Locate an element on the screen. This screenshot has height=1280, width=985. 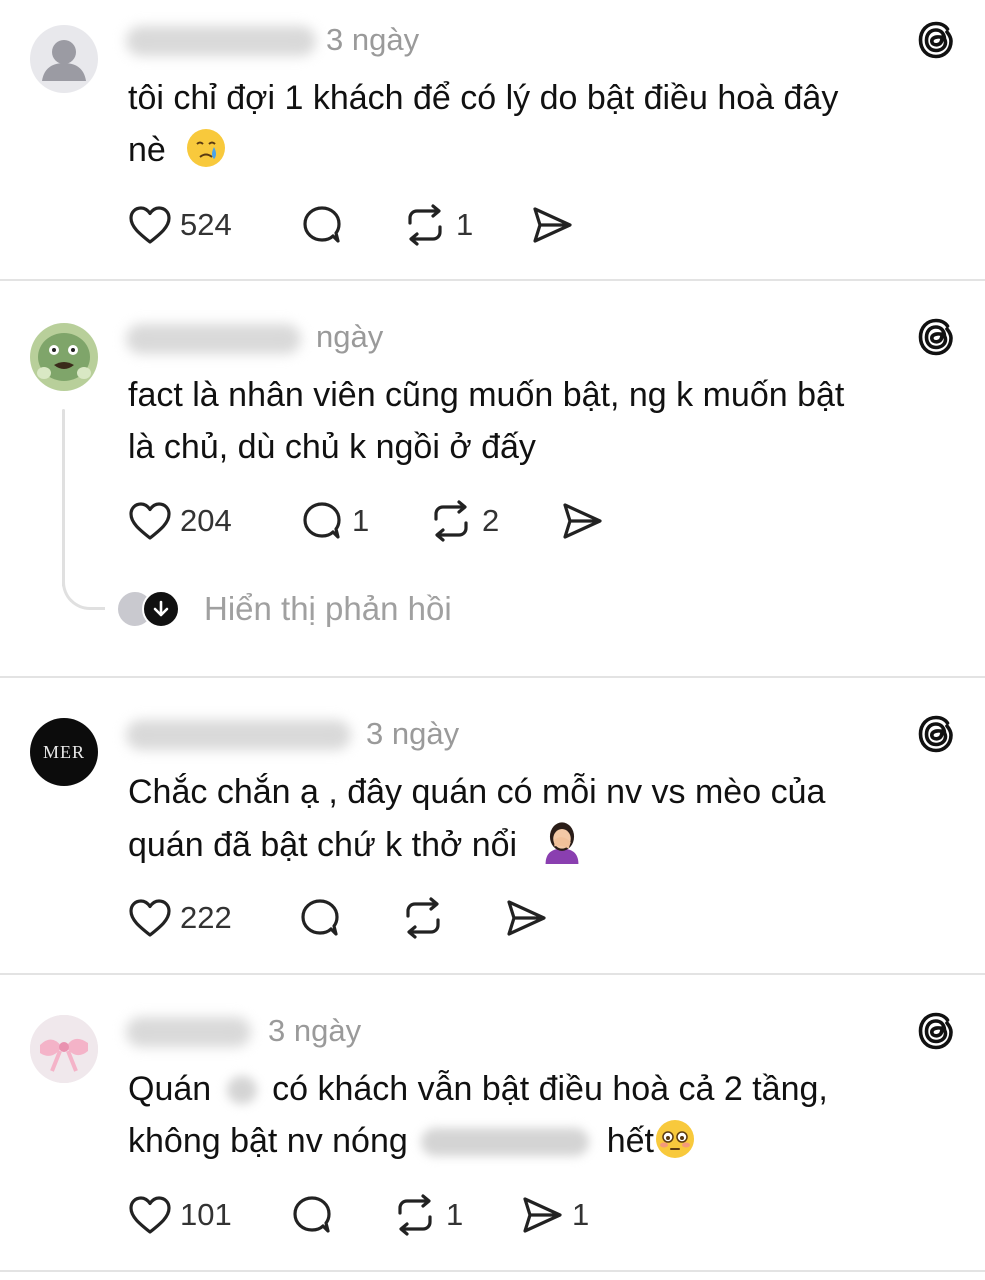
redacted-words is located at coordinates (505, 1142).